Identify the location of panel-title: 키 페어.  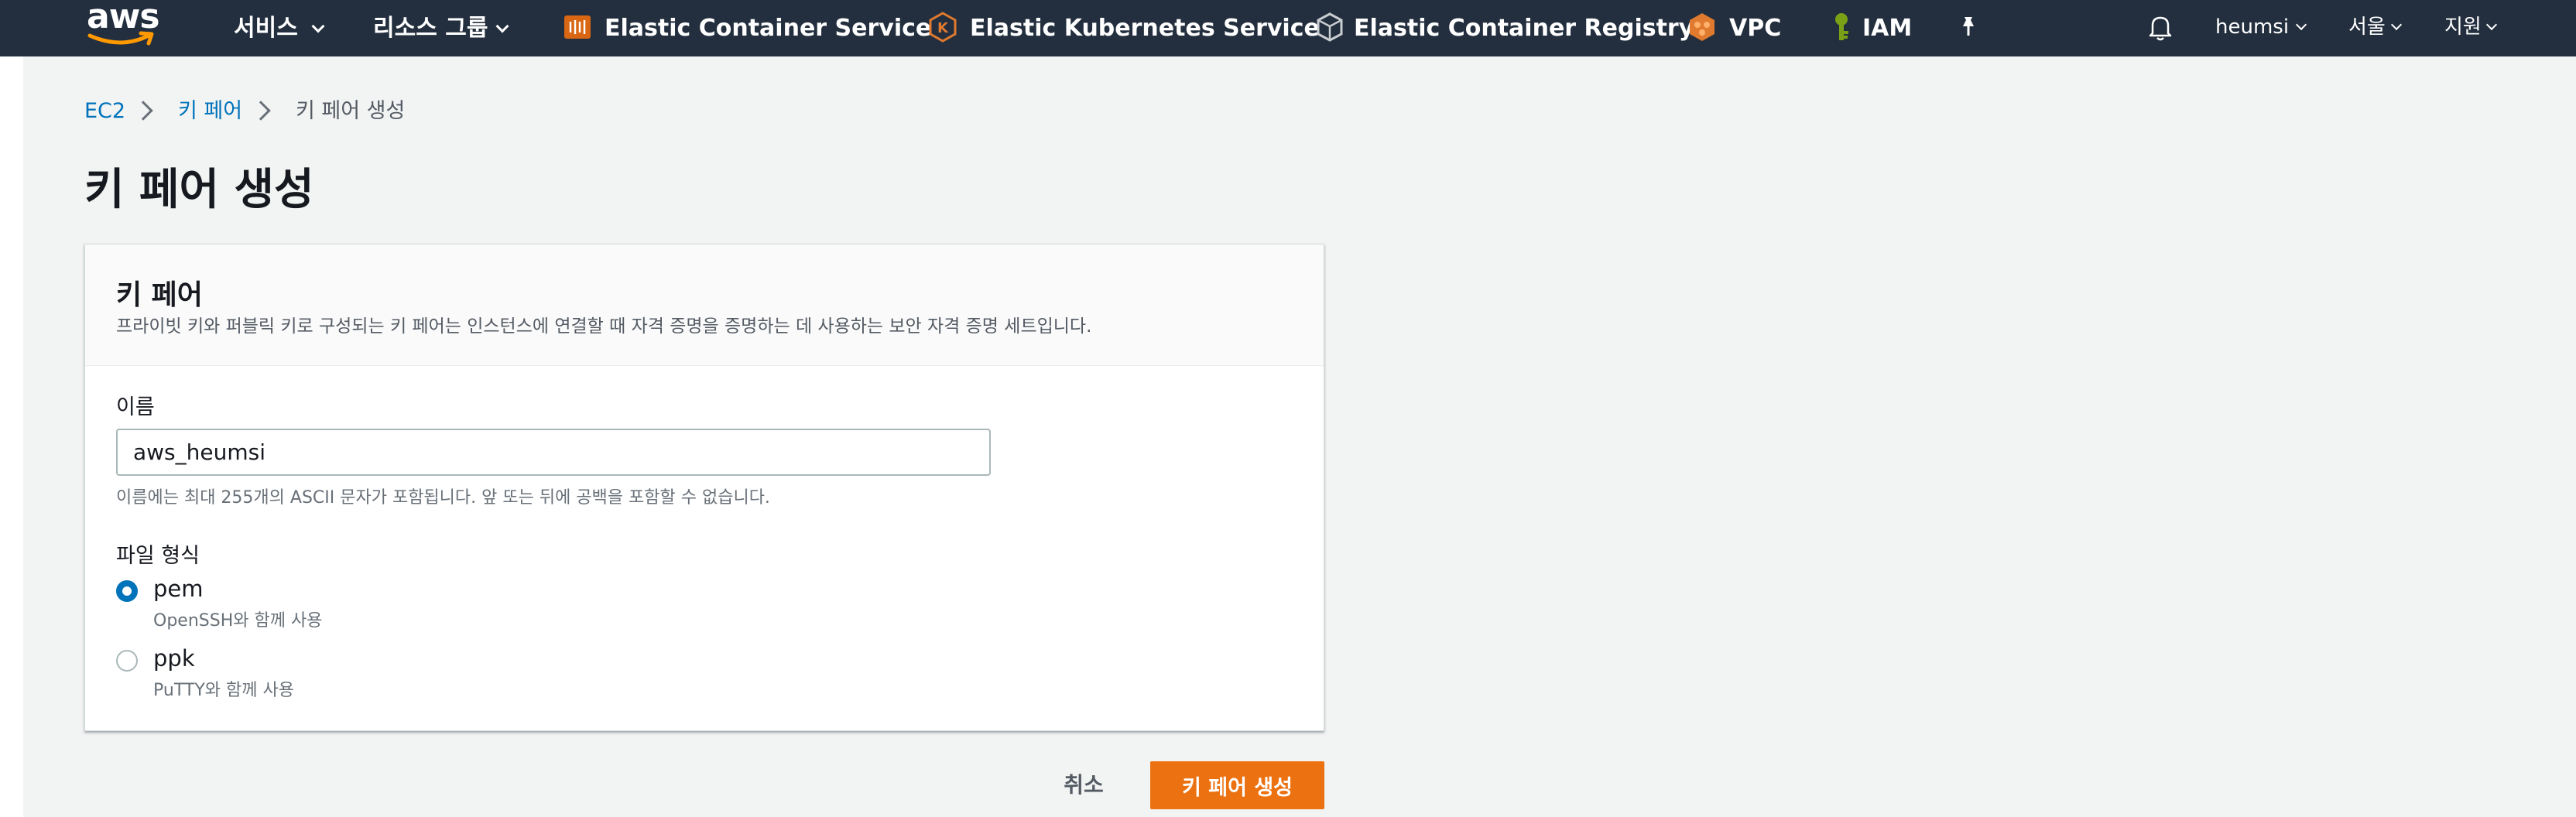
(159, 295).